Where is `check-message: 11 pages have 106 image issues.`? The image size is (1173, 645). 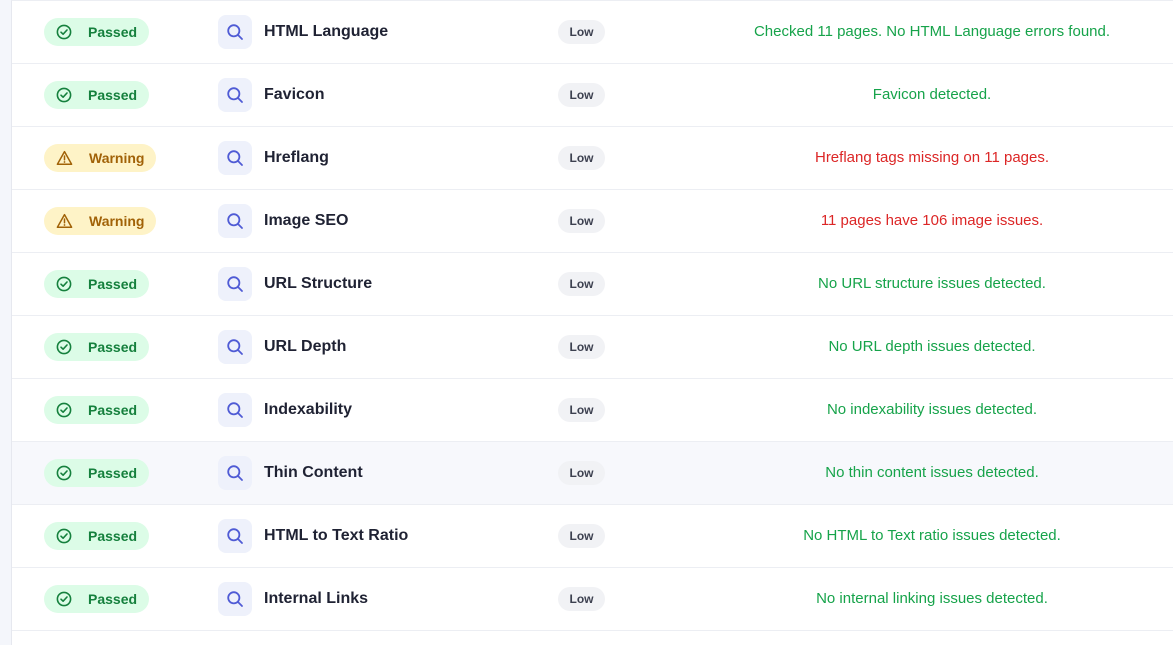 check-message: 11 pages have 106 image issues. is located at coordinates (932, 220).